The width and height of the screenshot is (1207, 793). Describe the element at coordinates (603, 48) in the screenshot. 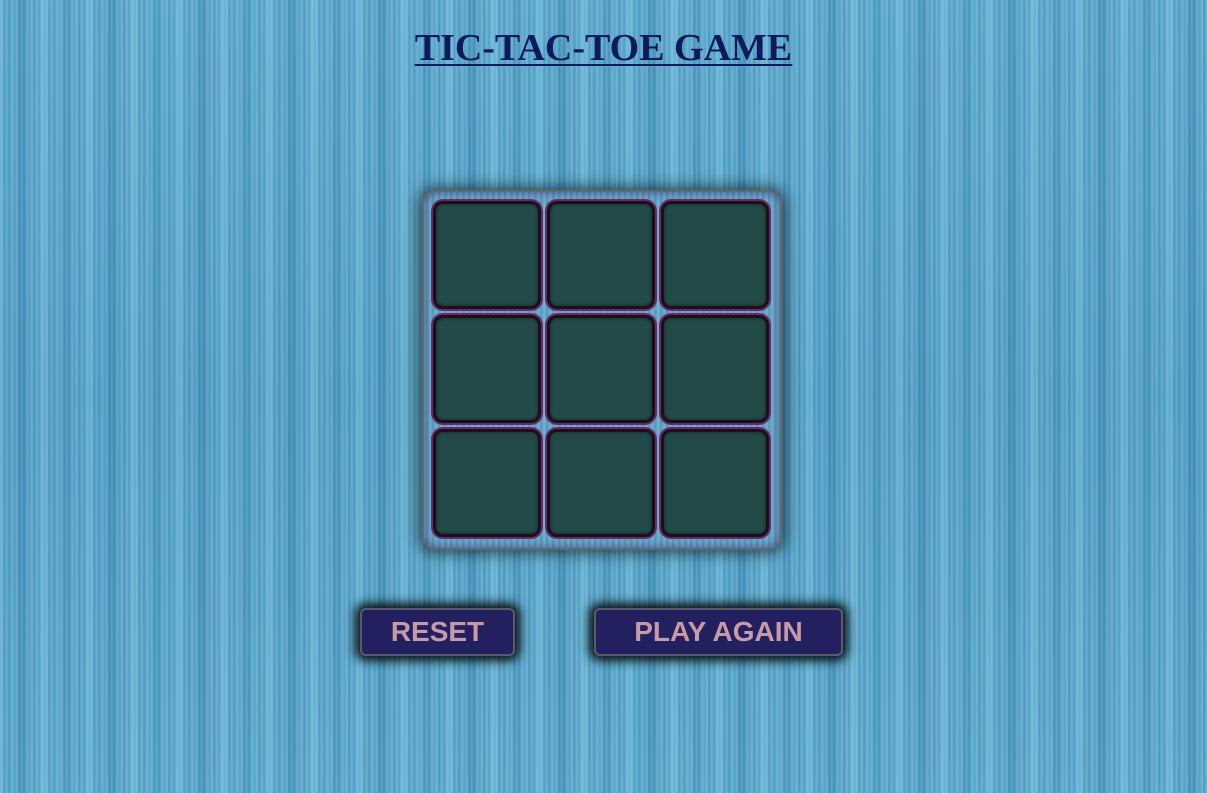

I see `page-title: TIC-TAC-TOE GAME` at that location.